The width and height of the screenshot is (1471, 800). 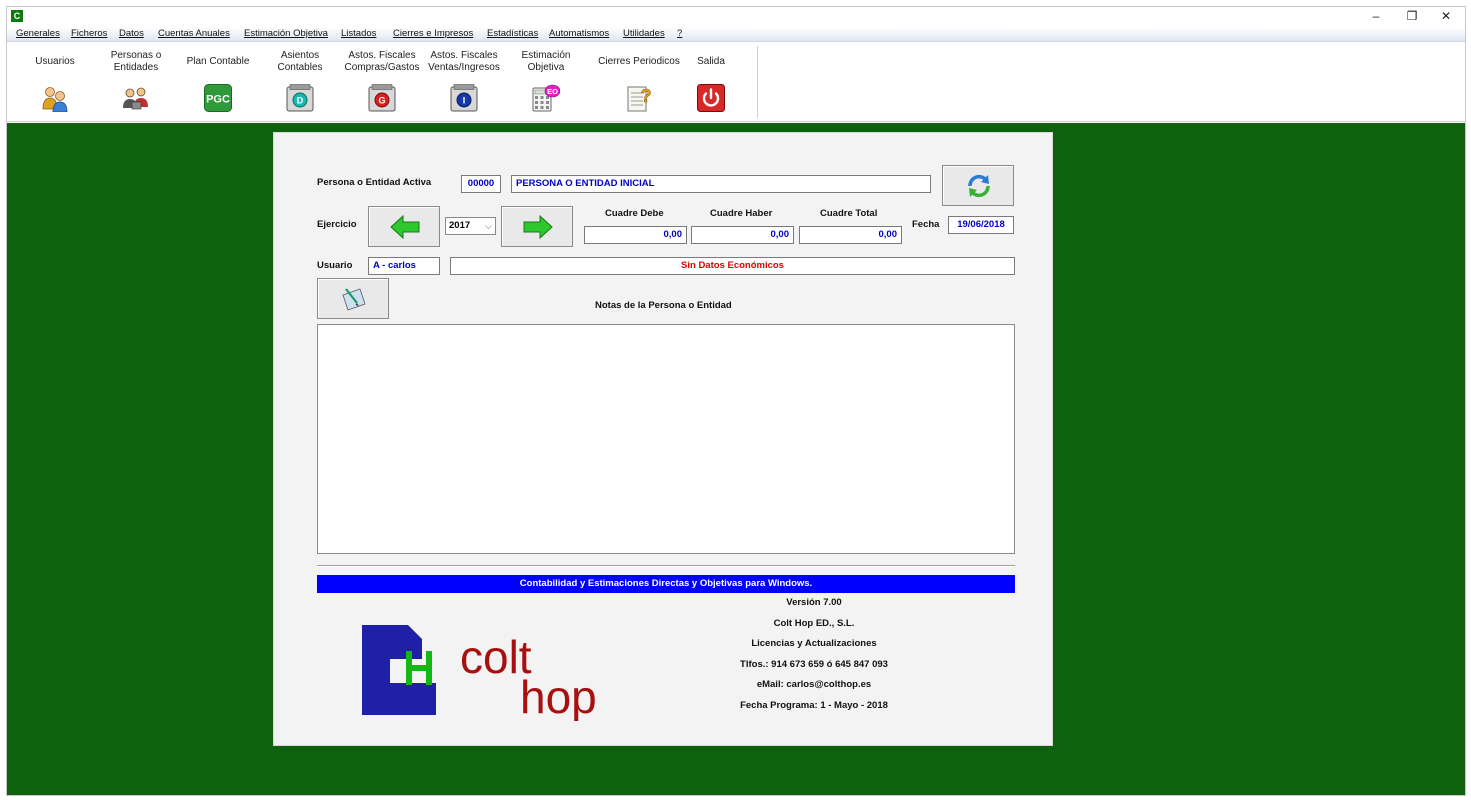 What do you see at coordinates (136, 61) in the screenshot?
I see `toolbar-label: Personas o Entidades` at bounding box center [136, 61].